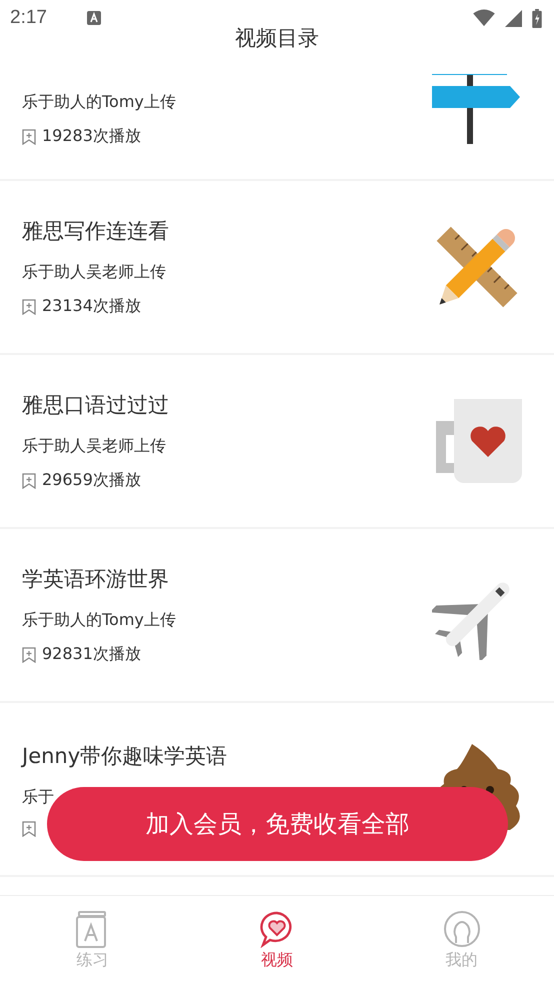 The width and height of the screenshot is (554, 984). Describe the element at coordinates (91, 136) in the screenshot. I see `play-count: 19283次播放` at that location.